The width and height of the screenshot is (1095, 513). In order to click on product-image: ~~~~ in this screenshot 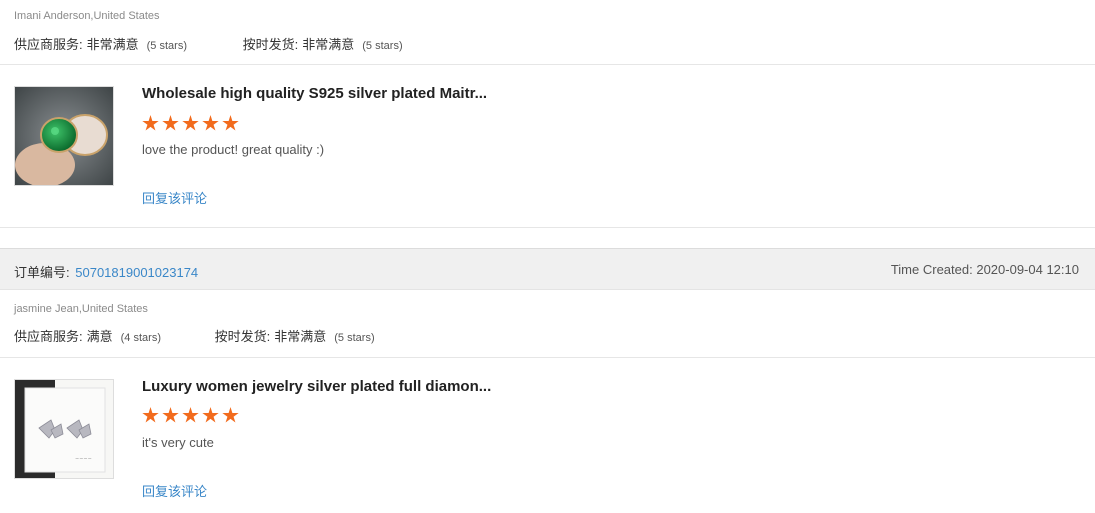, I will do `click(64, 429)`.